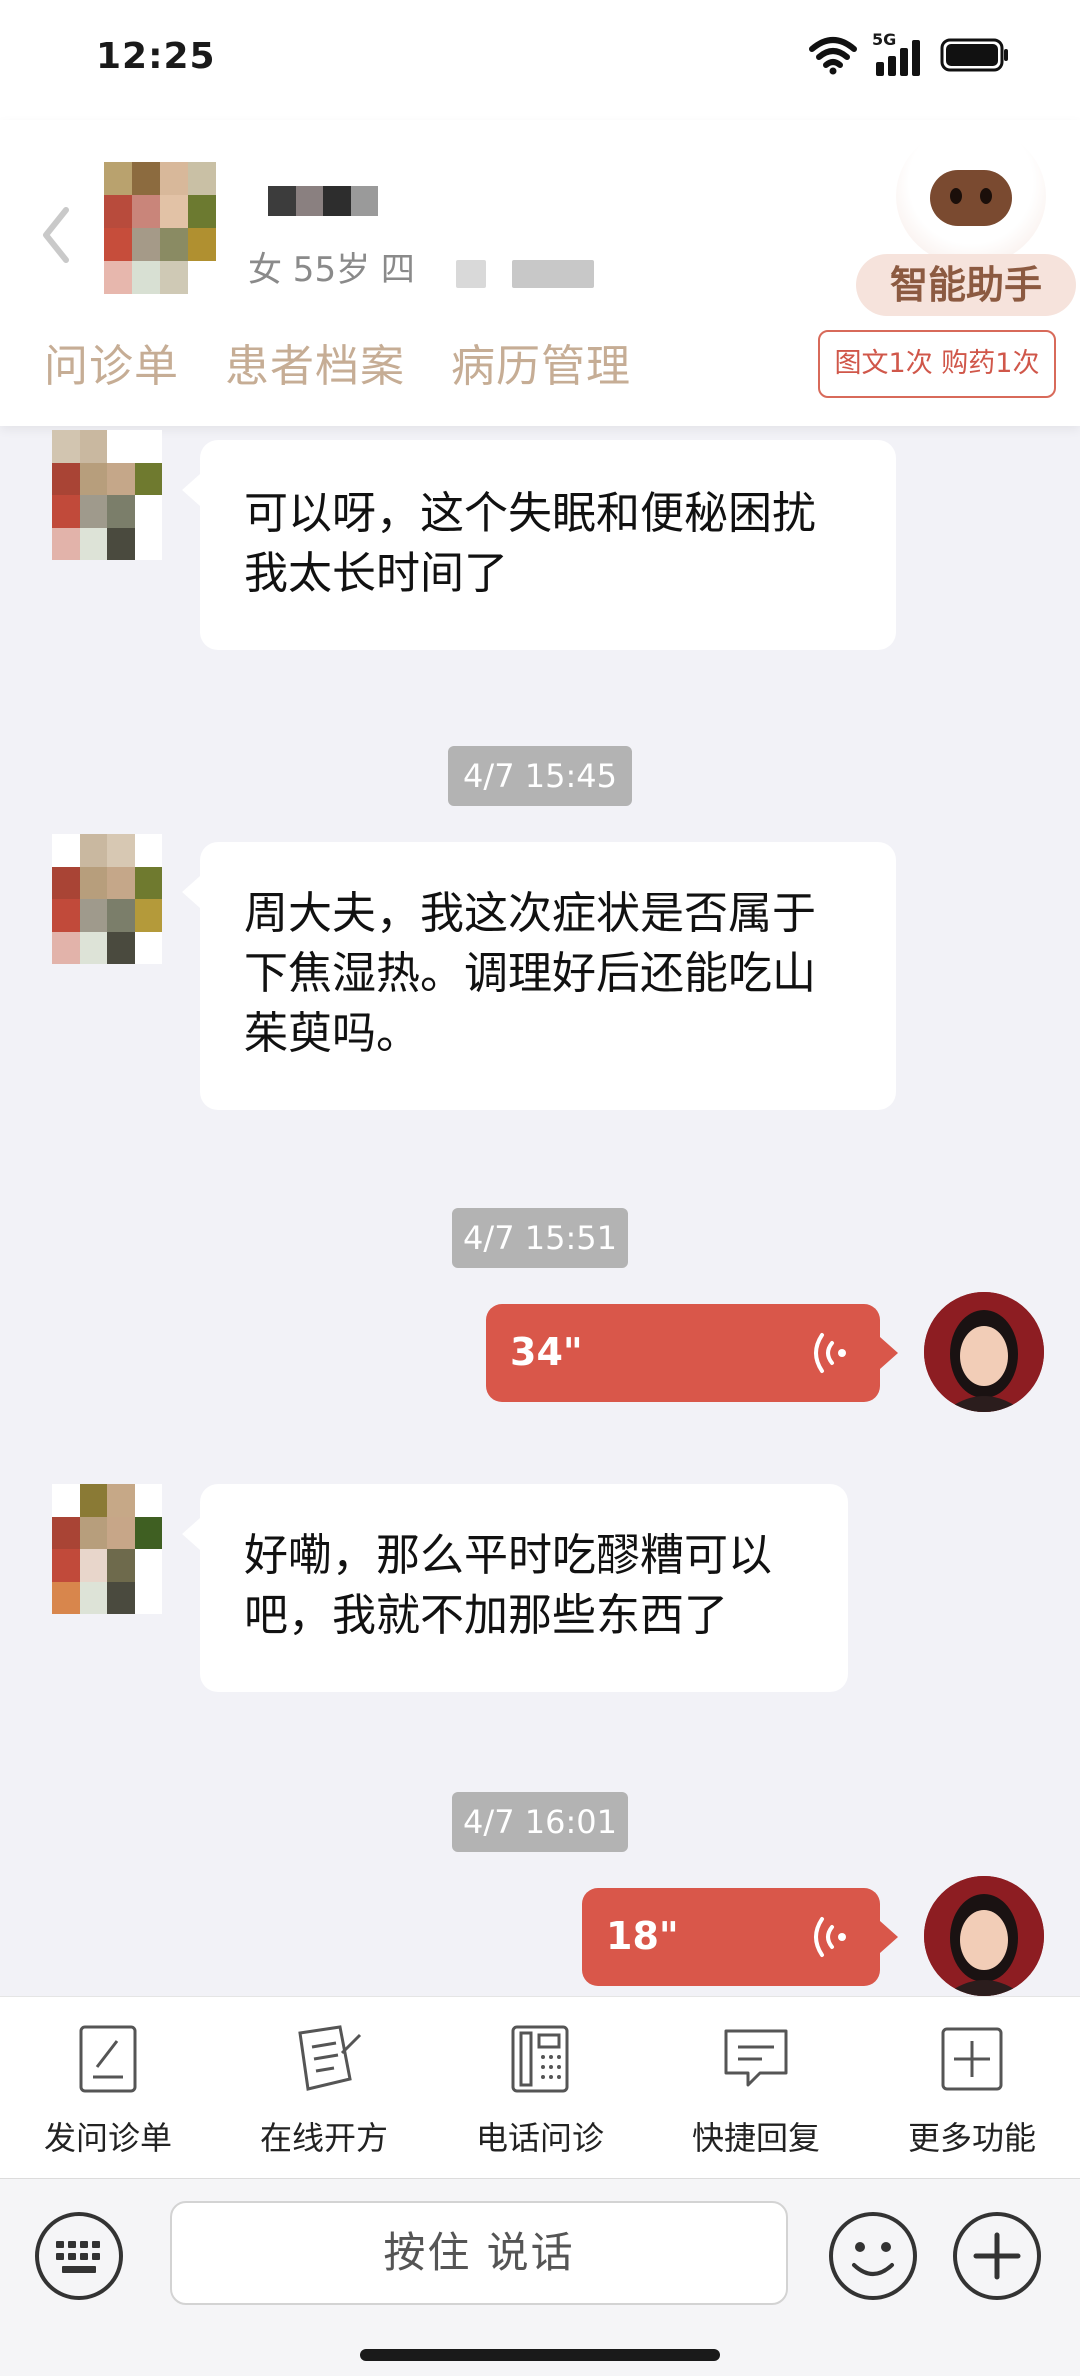 Image resolution: width=1080 pixels, height=2376 pixels. I want to click on voice-message: 18", so click(740, 1937).